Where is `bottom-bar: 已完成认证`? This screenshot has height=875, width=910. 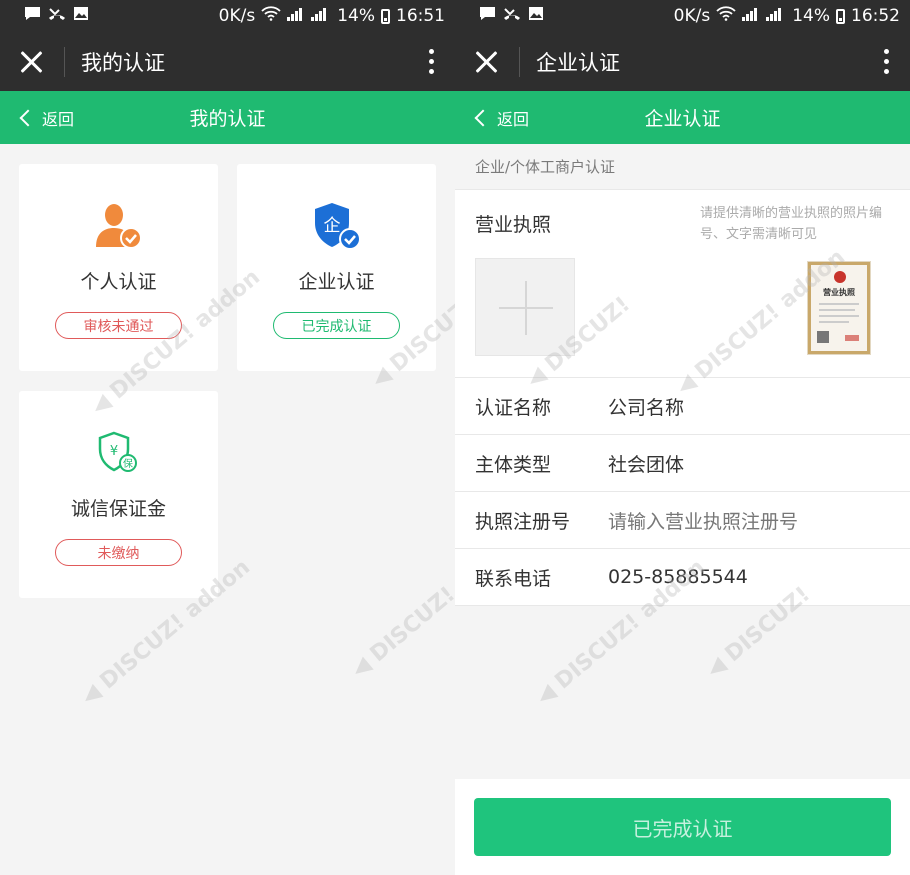 bottom-bar: 已完成认证 is located at coordinates (682, 827).